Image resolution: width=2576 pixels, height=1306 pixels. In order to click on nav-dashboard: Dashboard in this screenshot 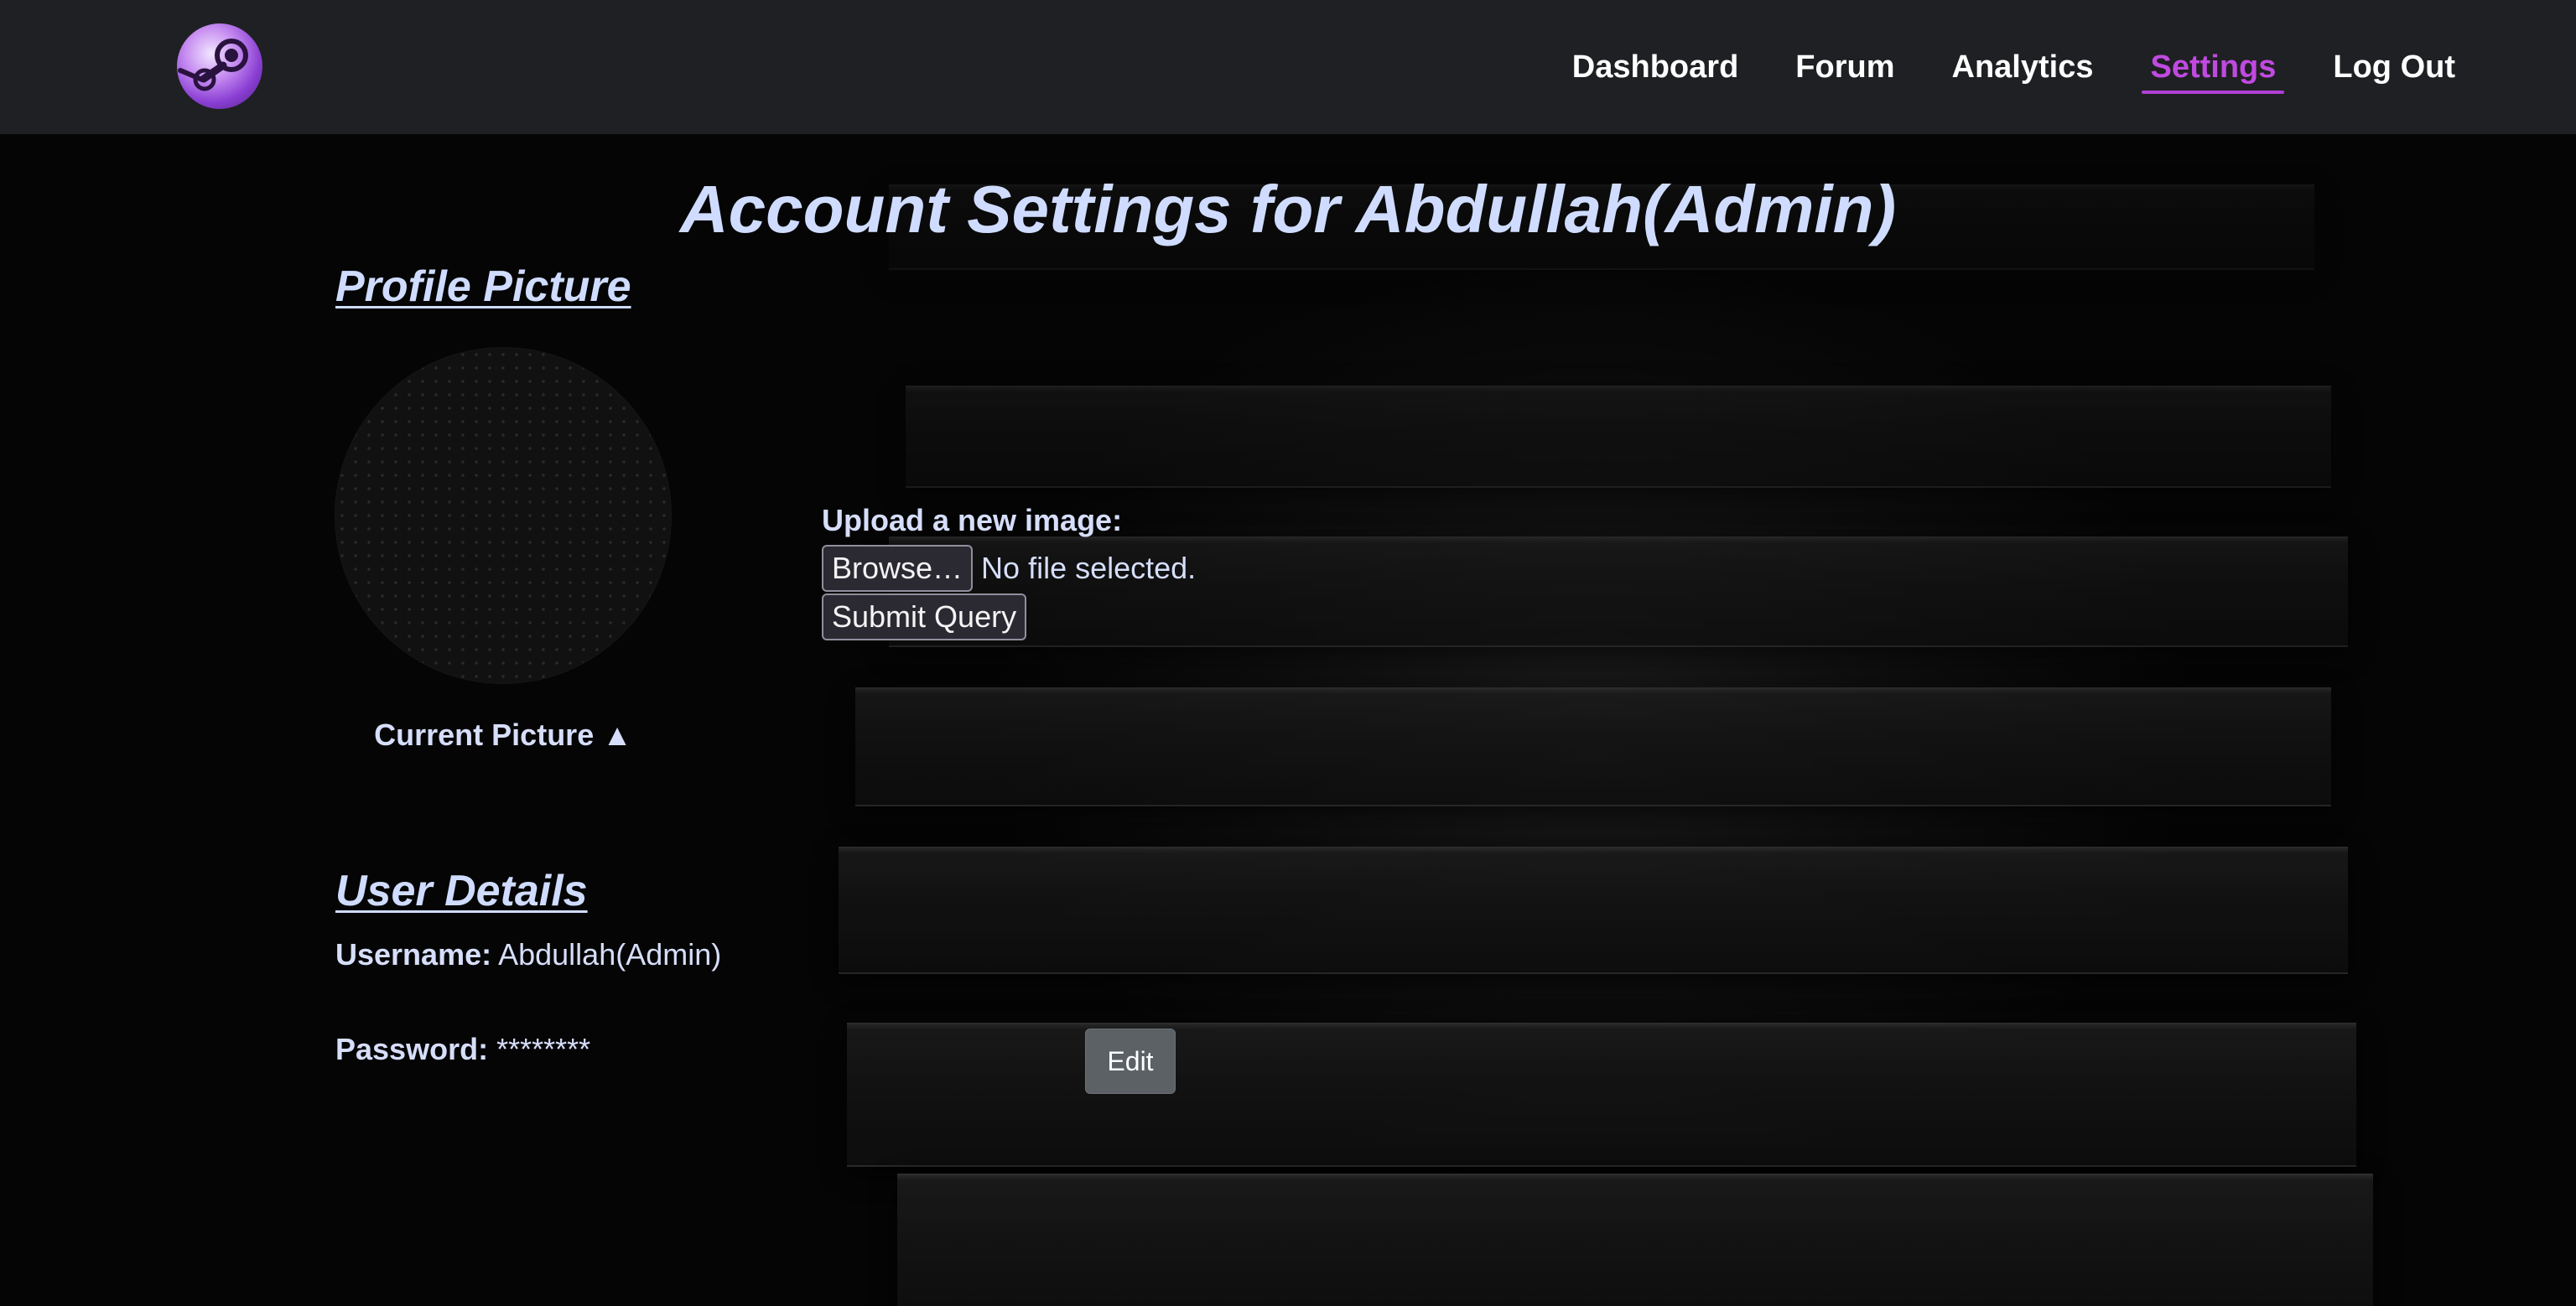, I will do `click(1655, 67)`.